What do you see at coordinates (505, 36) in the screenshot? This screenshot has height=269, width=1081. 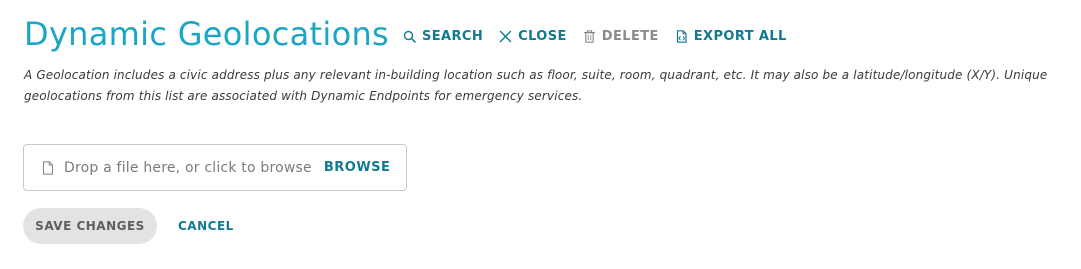 I see `close-icon` at bounding box center [505, 36].